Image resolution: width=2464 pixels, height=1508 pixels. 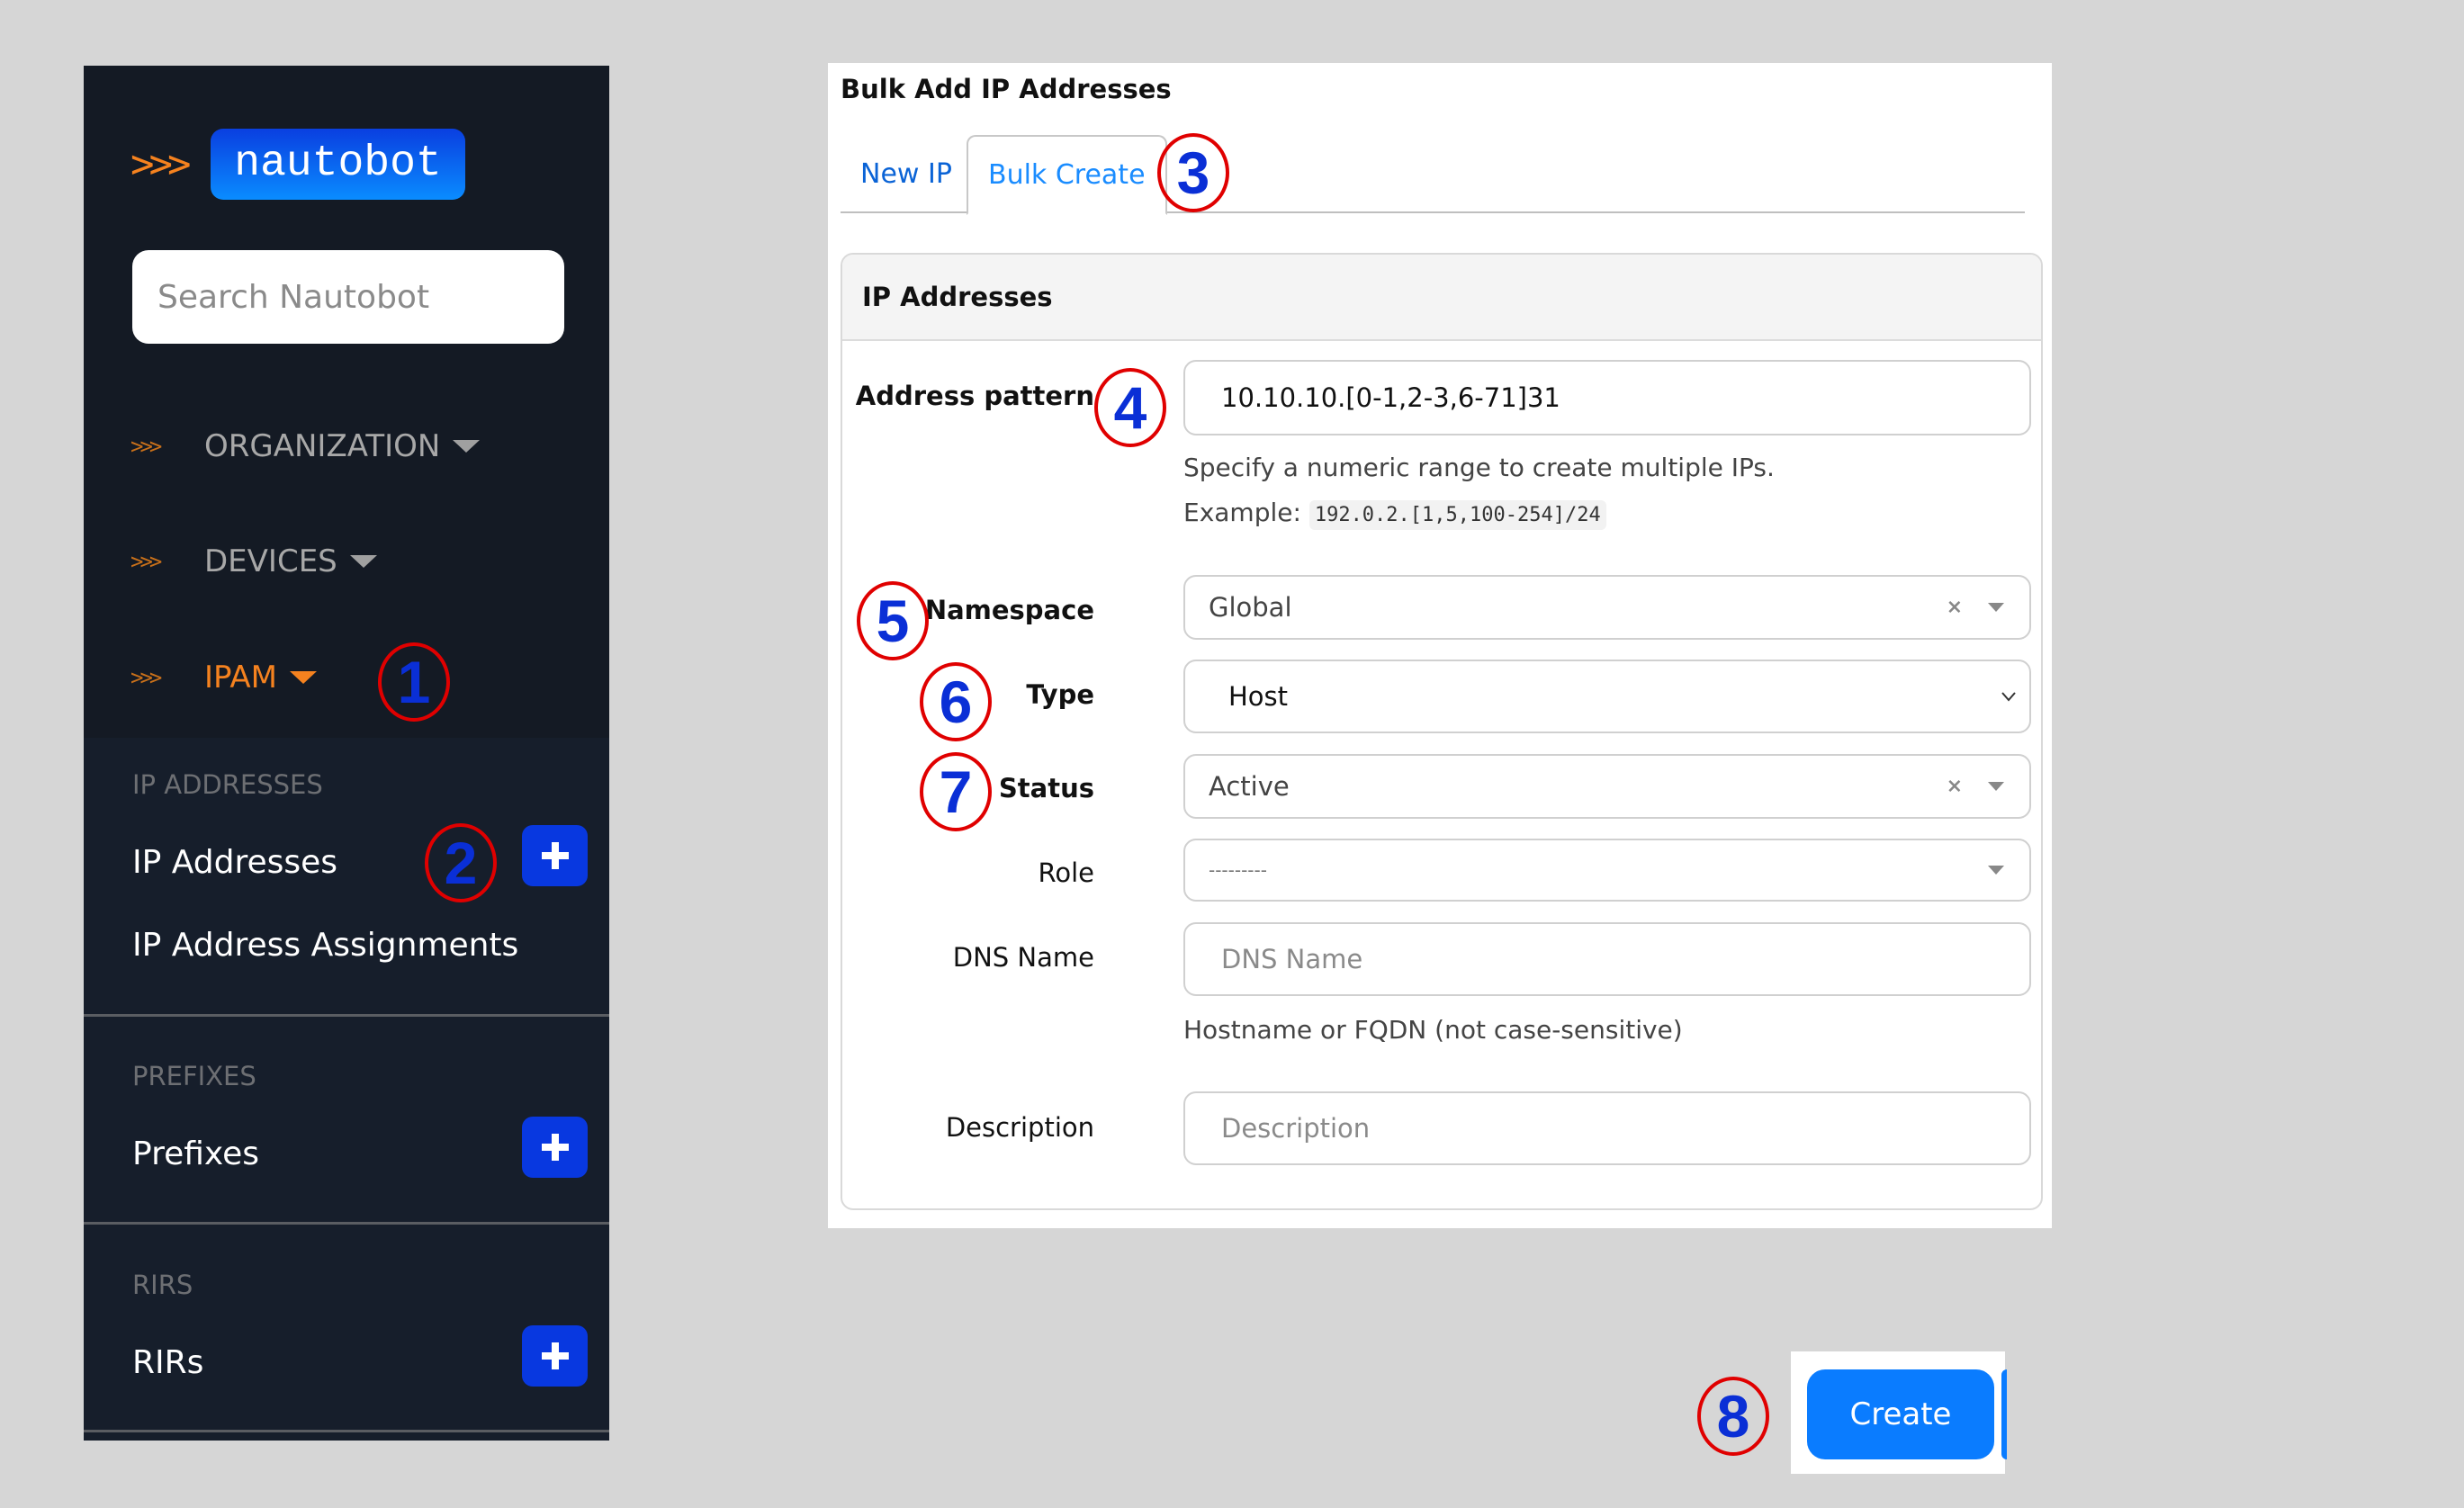 I want to click on nav-label: DEVICES, so click(x=270, y=561).